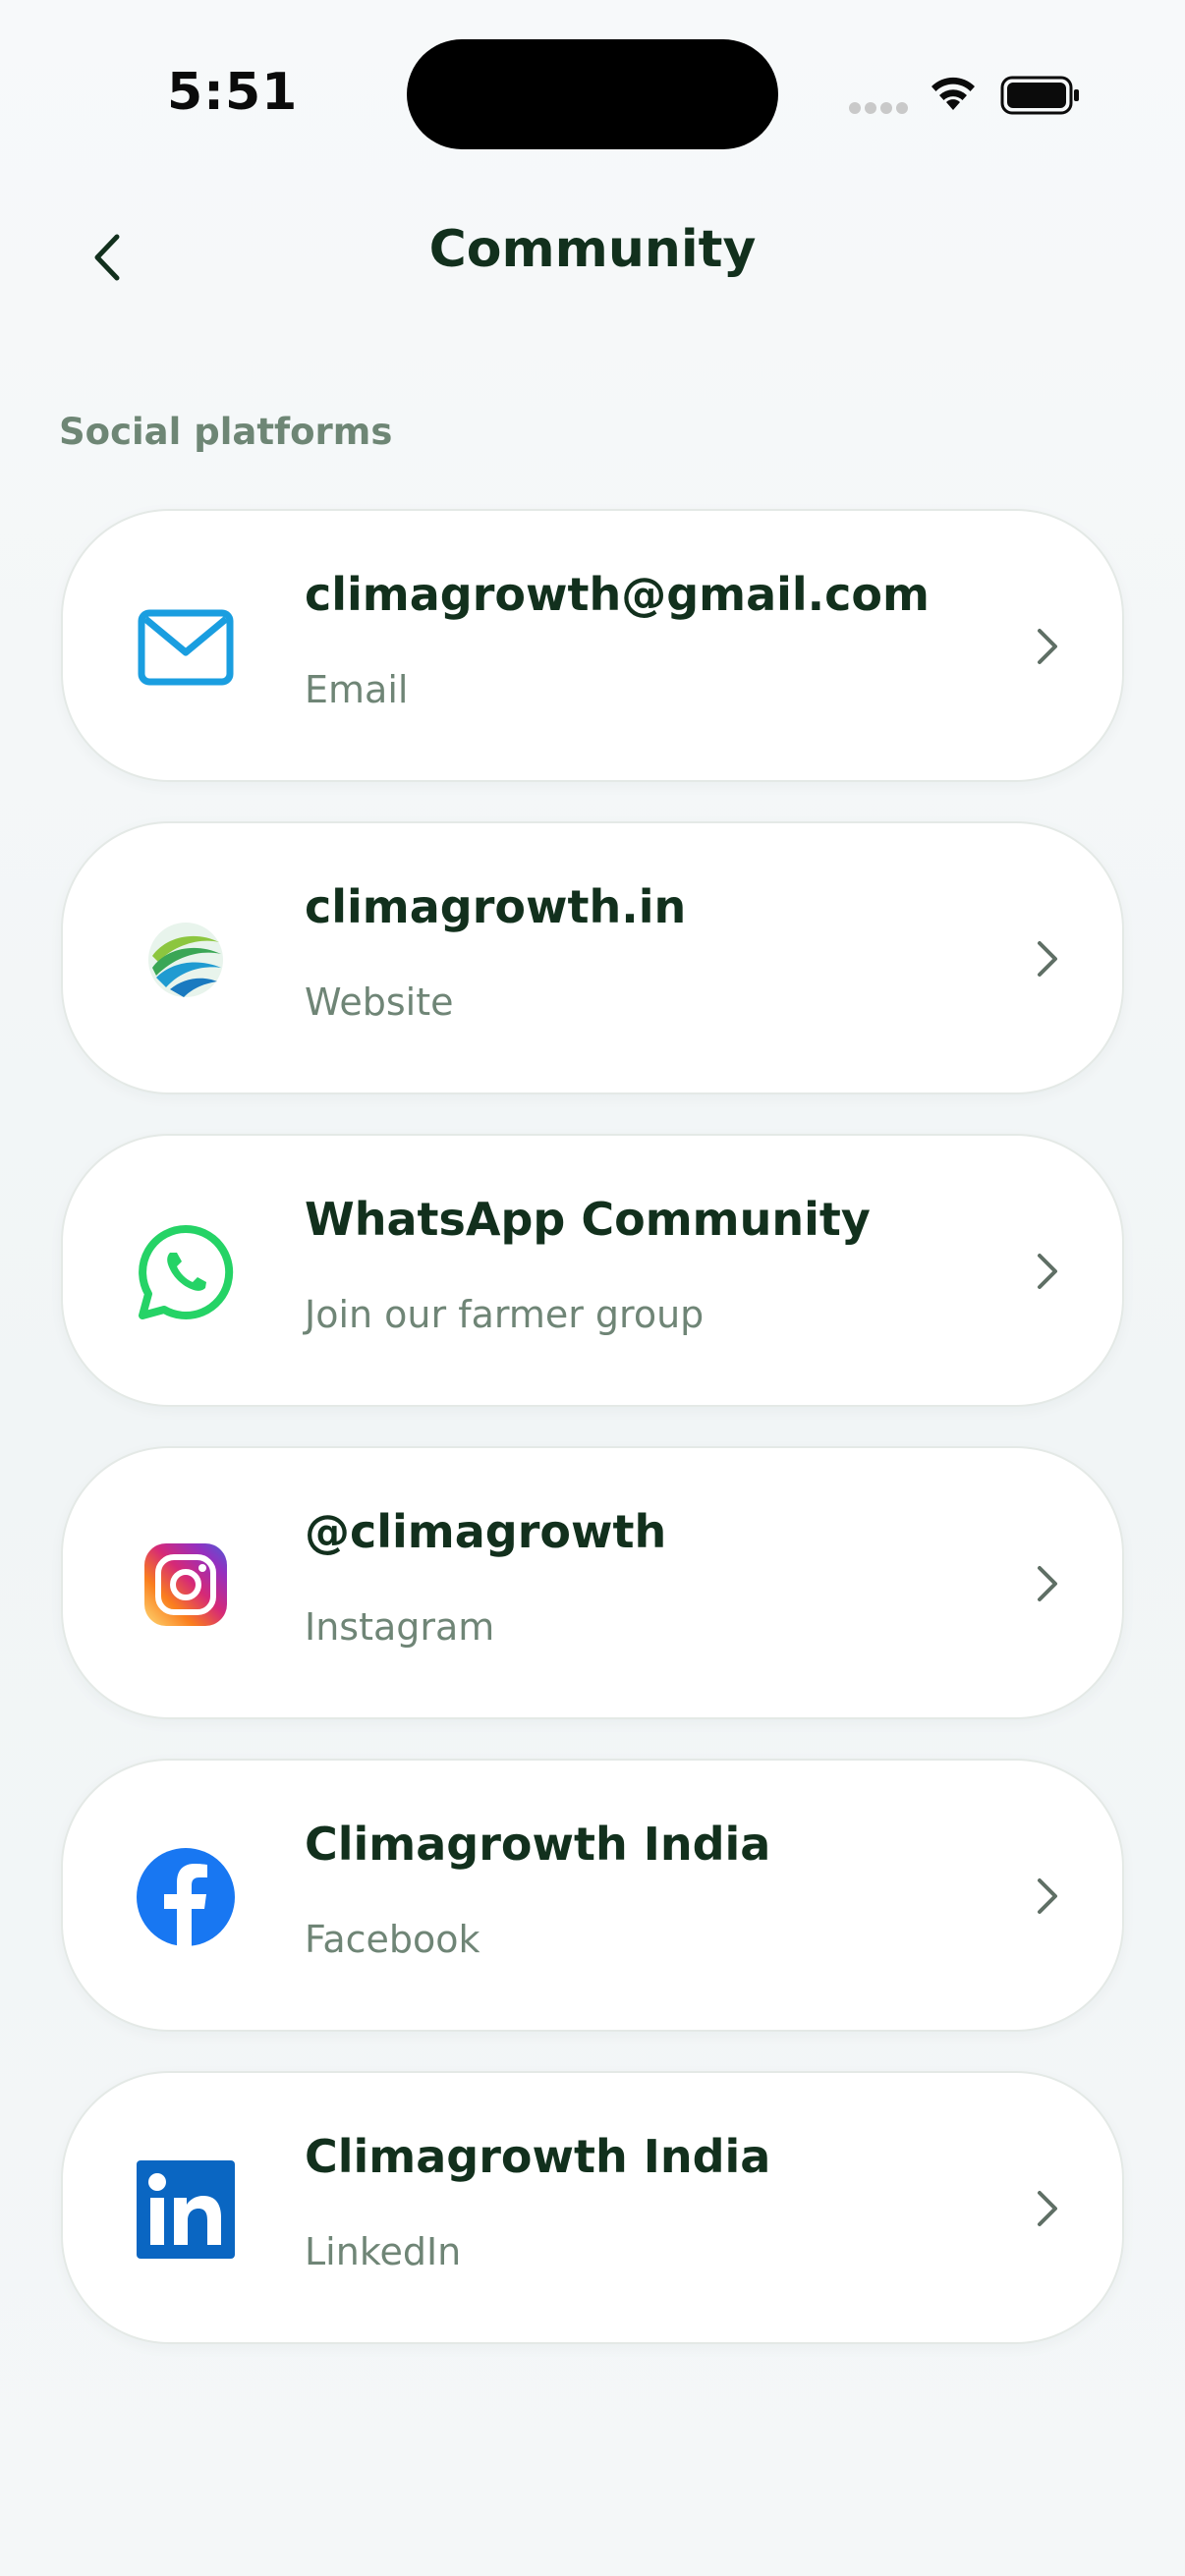 This screenshot has height=2576, width=1185. I want to click on platform-subtitle: Join our farmer group, so click(505, 1314).